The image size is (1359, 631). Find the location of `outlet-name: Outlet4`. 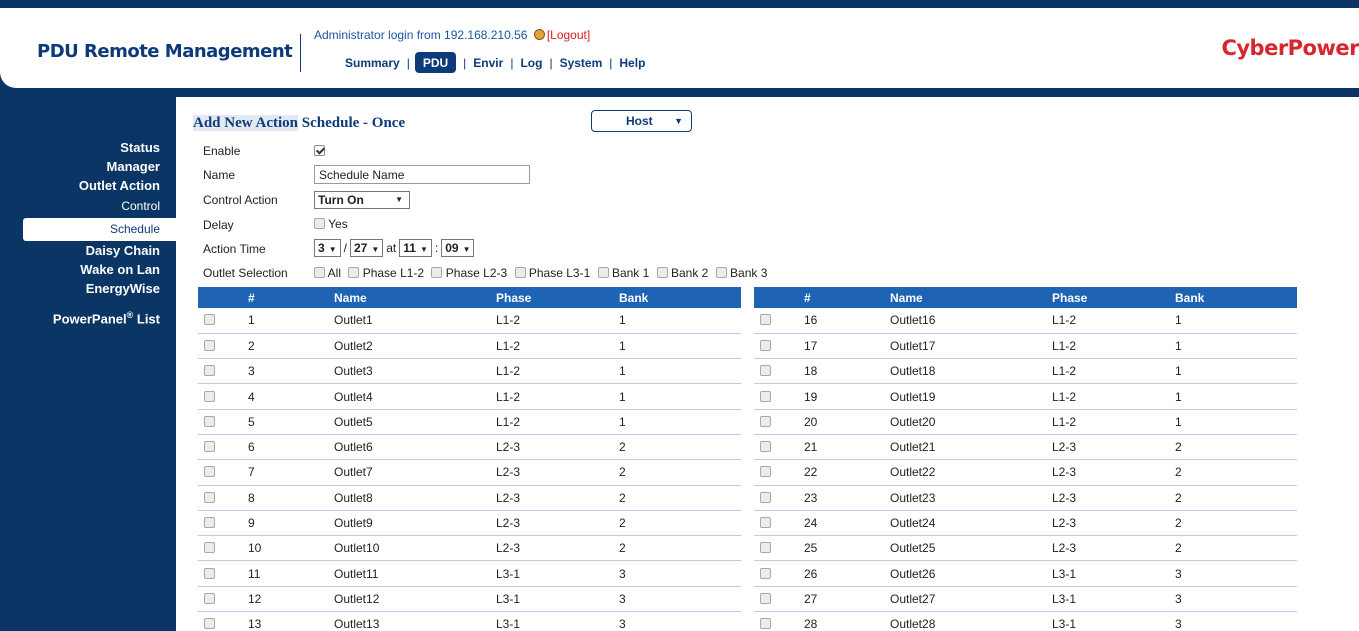

outlet-name: Outlet4 is located at coordinates (415, 396).